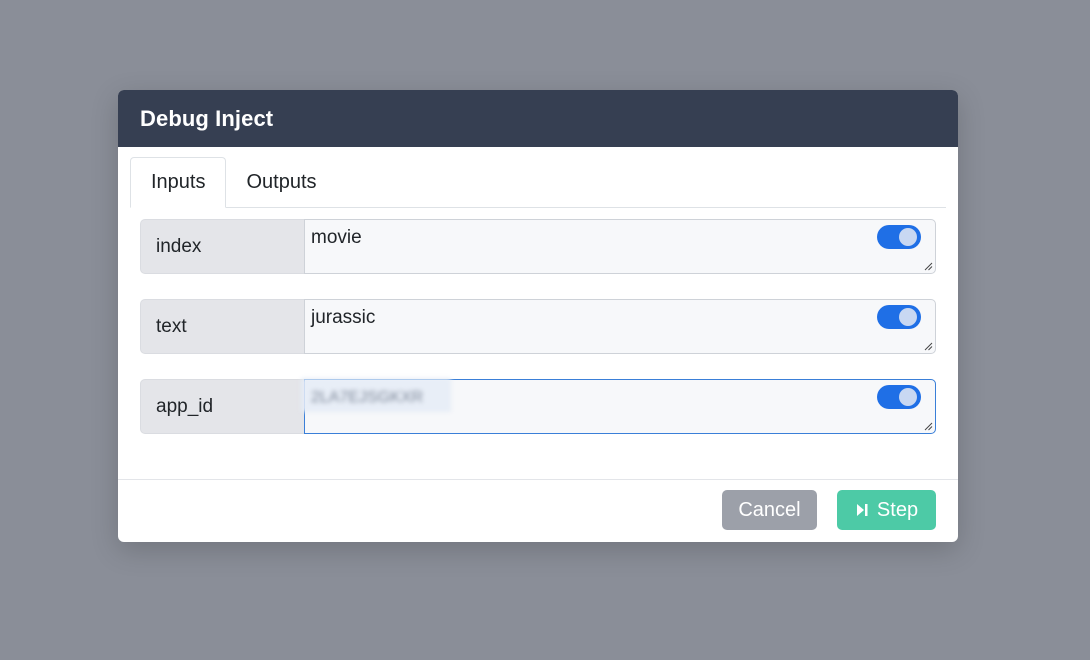 Image resolution: width=1090 pixels, height=660 pixels. I want to click on field-box-index: movie, so click(620, 246).